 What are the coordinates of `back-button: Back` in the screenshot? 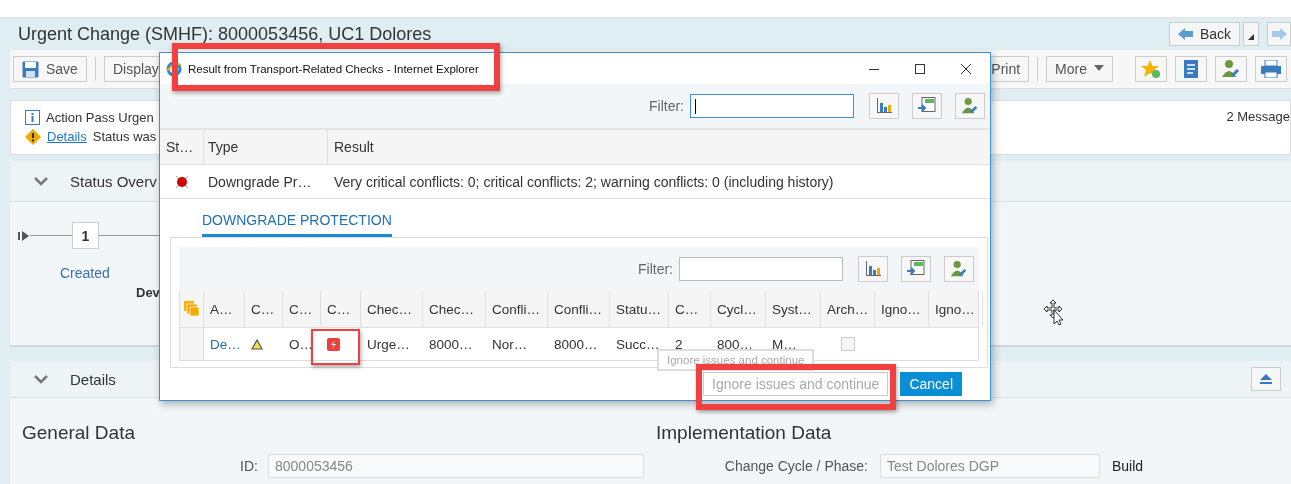 It's located at (1204, 34).